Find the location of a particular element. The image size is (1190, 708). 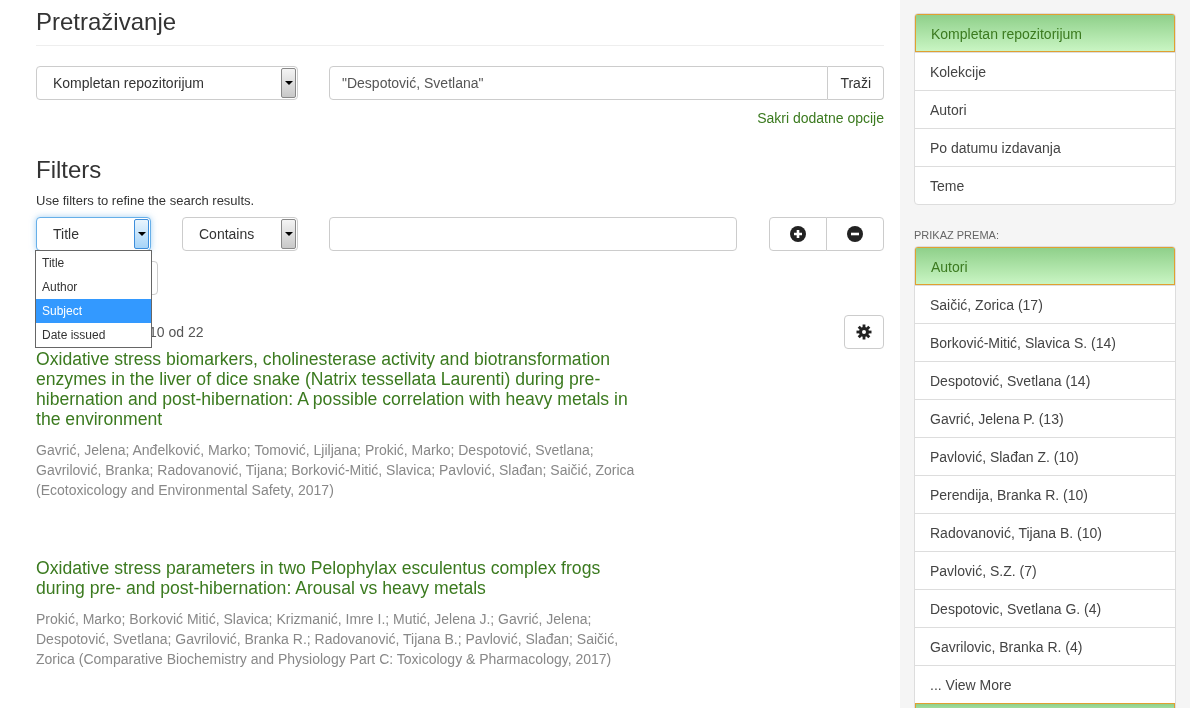

author-facet-item: Saičić, Zorica (17) is located at coordinates (1045, 304).